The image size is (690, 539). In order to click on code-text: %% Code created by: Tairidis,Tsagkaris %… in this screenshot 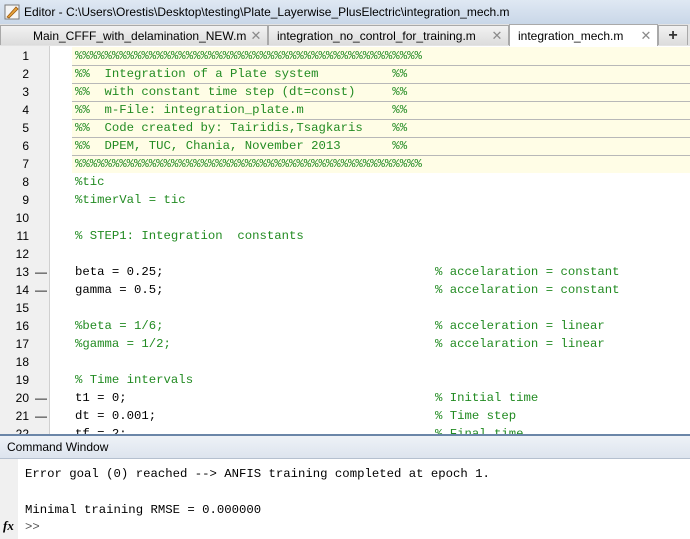, I will do `click(241, 128)`.